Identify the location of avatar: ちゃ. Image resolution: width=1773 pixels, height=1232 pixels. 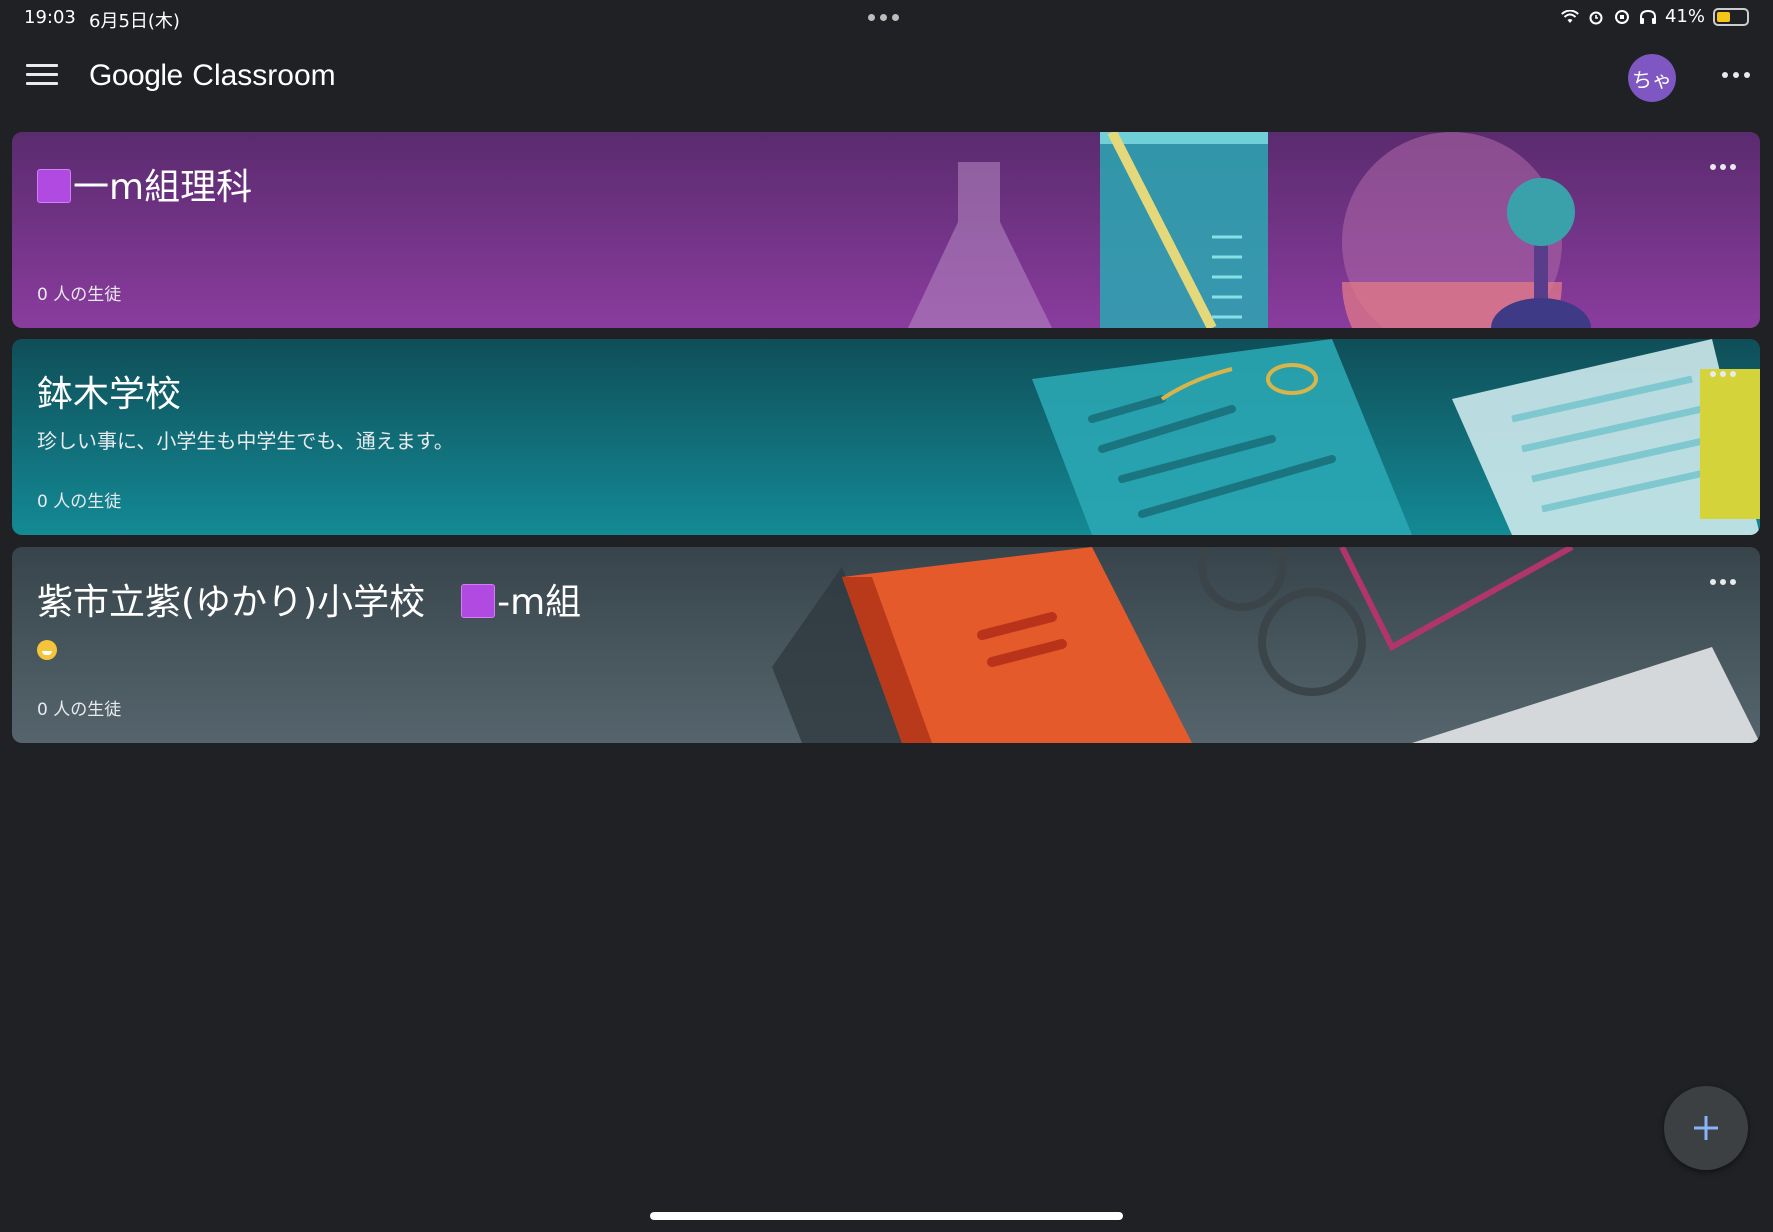
(1652, 78).